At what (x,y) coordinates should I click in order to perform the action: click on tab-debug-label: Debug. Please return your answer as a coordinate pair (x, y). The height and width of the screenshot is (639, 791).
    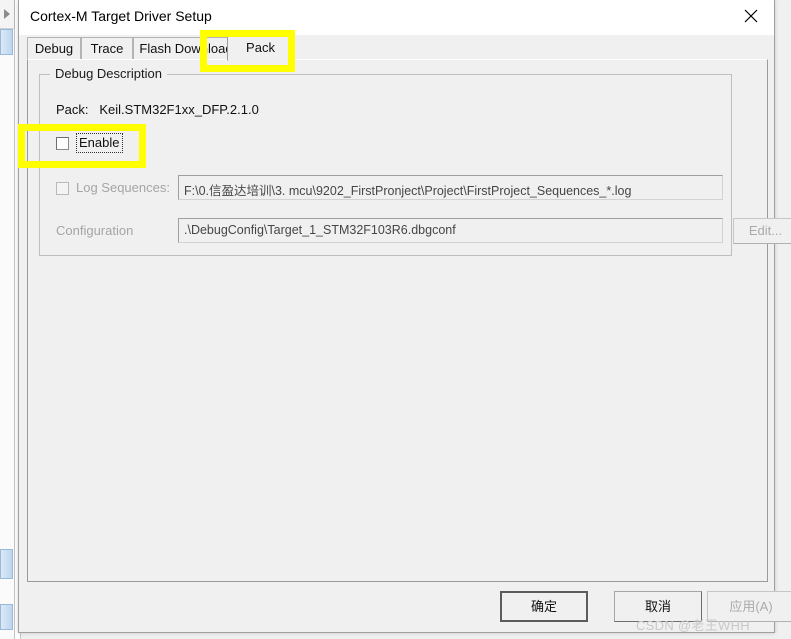
    Looking at the image, I should click on (54, 48).